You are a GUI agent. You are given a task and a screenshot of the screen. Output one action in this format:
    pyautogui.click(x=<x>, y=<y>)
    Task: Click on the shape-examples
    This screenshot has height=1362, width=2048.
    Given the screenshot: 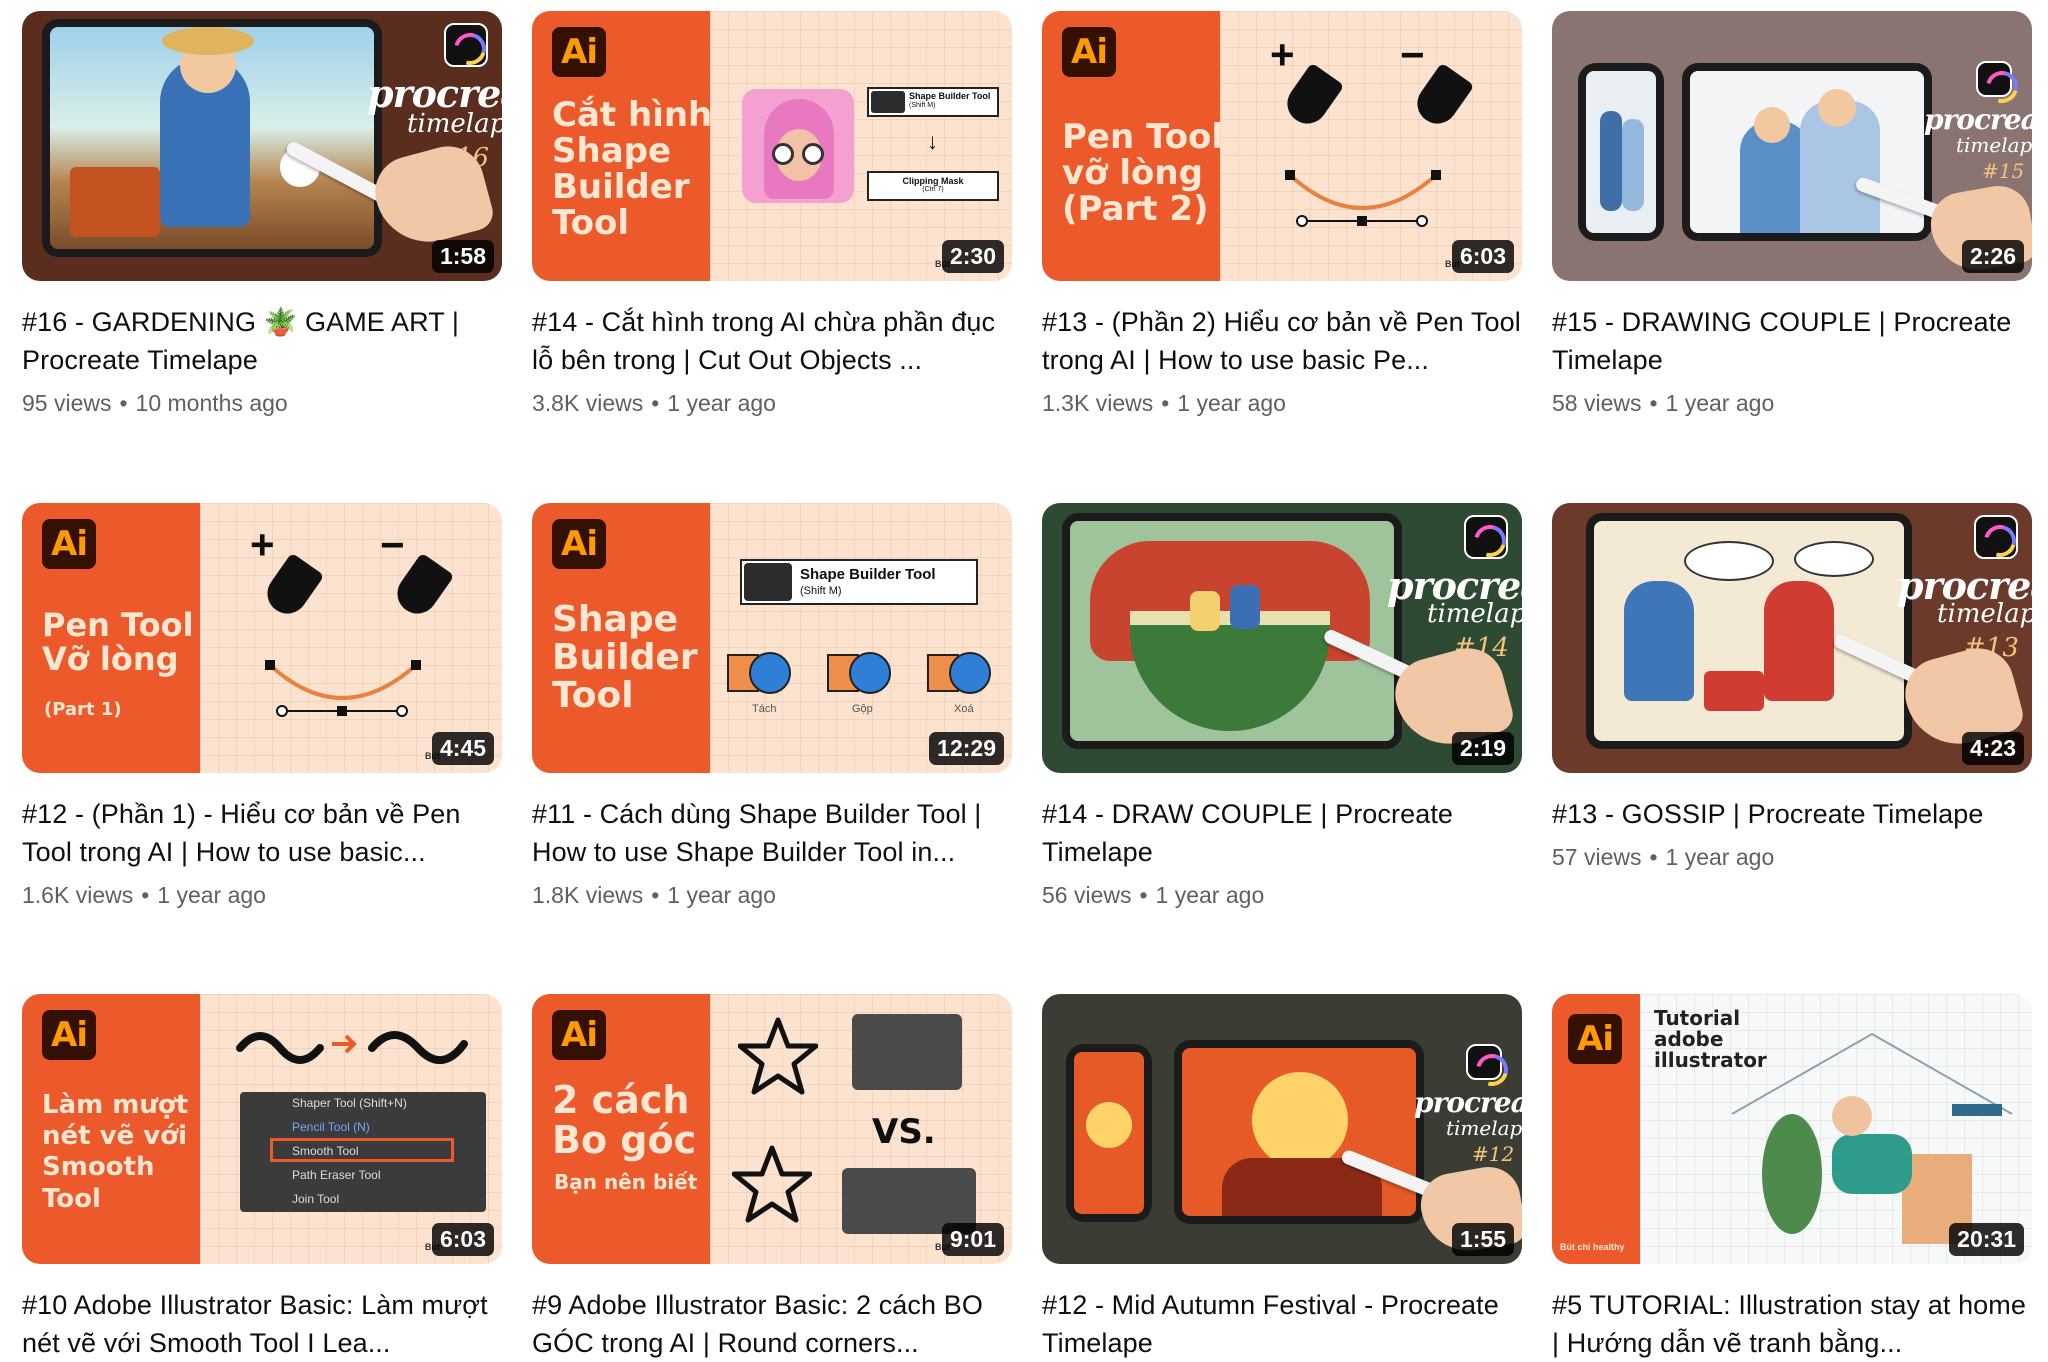 What is the action you would take?
    pyautogui.click(x=859, y=673)
    